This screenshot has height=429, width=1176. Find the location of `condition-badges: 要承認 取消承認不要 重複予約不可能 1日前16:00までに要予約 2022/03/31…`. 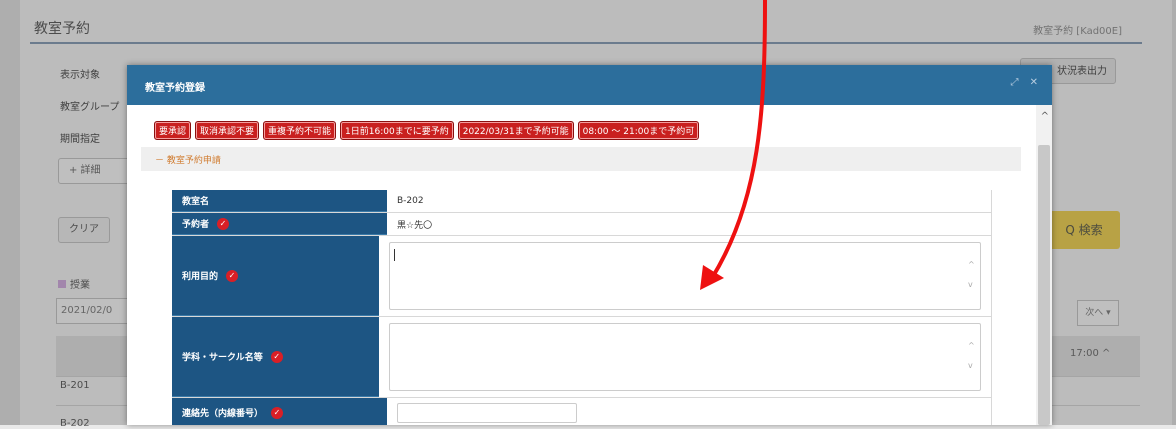

condition-badges: 要承認 取消承認不要 重複予約不可能 1日前16:00までに要予約 2022/03/31… is located at coordinates (428, 130).